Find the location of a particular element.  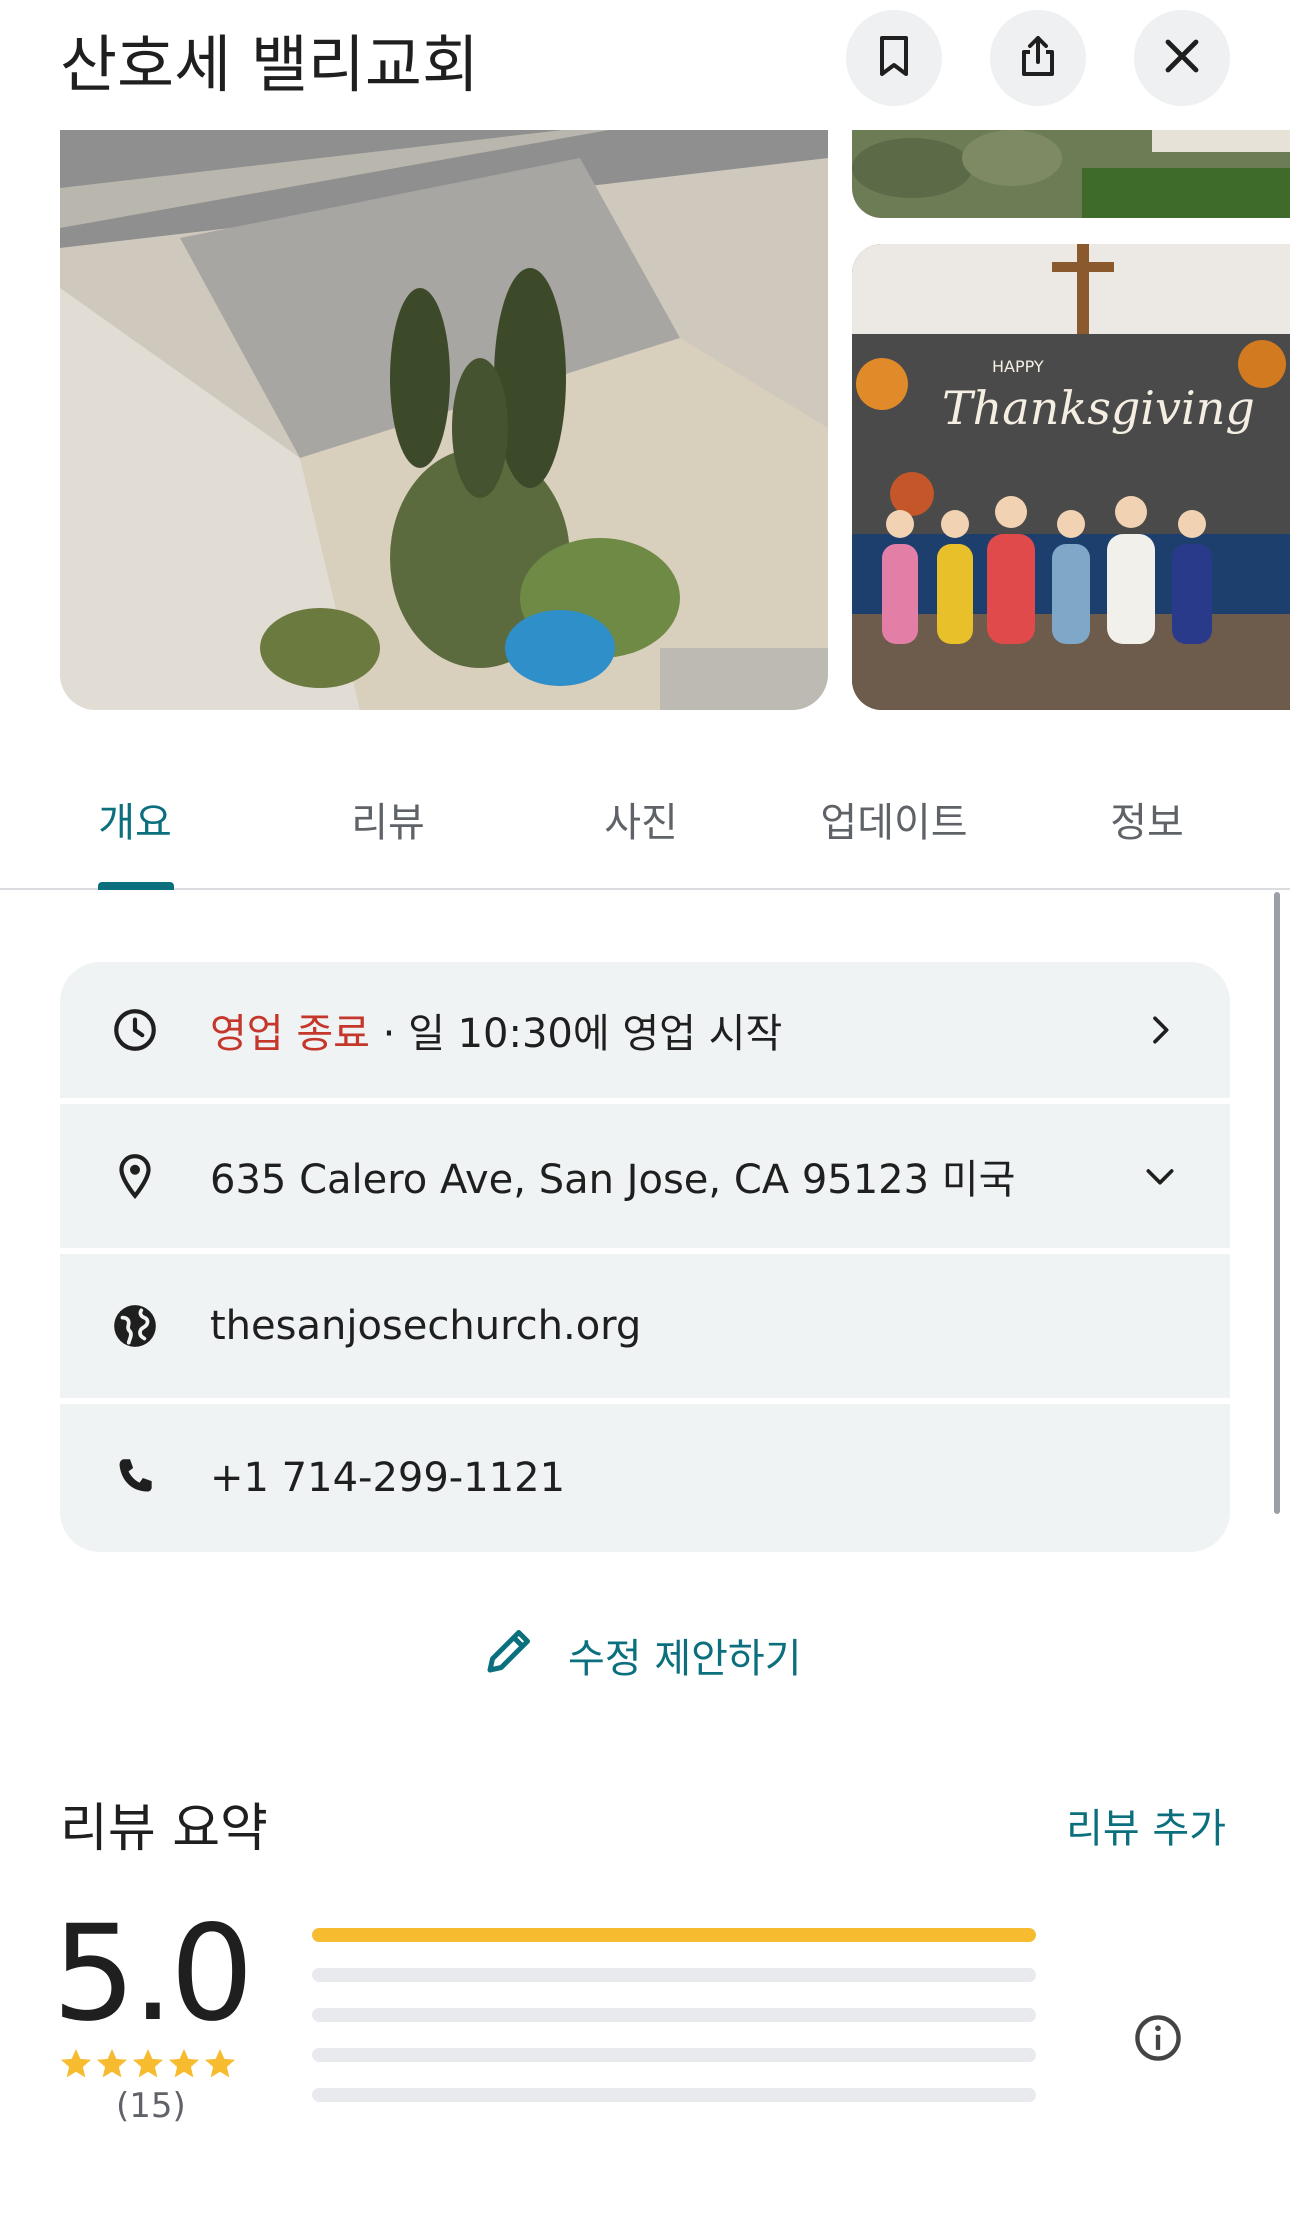

rating-bar-5-star is located at coordinates (674, 1935).